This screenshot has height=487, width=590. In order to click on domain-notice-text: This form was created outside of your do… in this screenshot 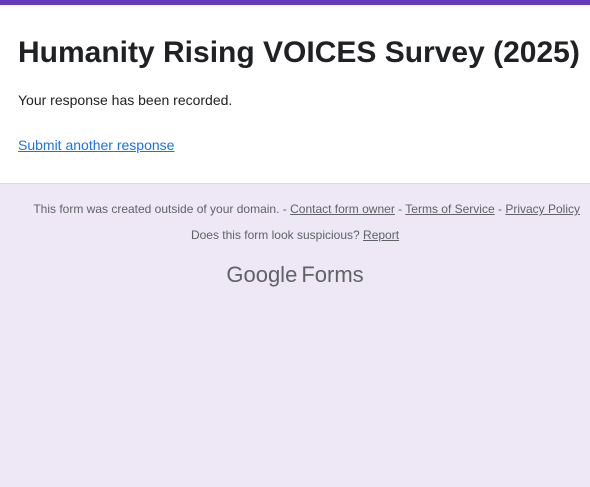, I will do `click(156, 209)`.